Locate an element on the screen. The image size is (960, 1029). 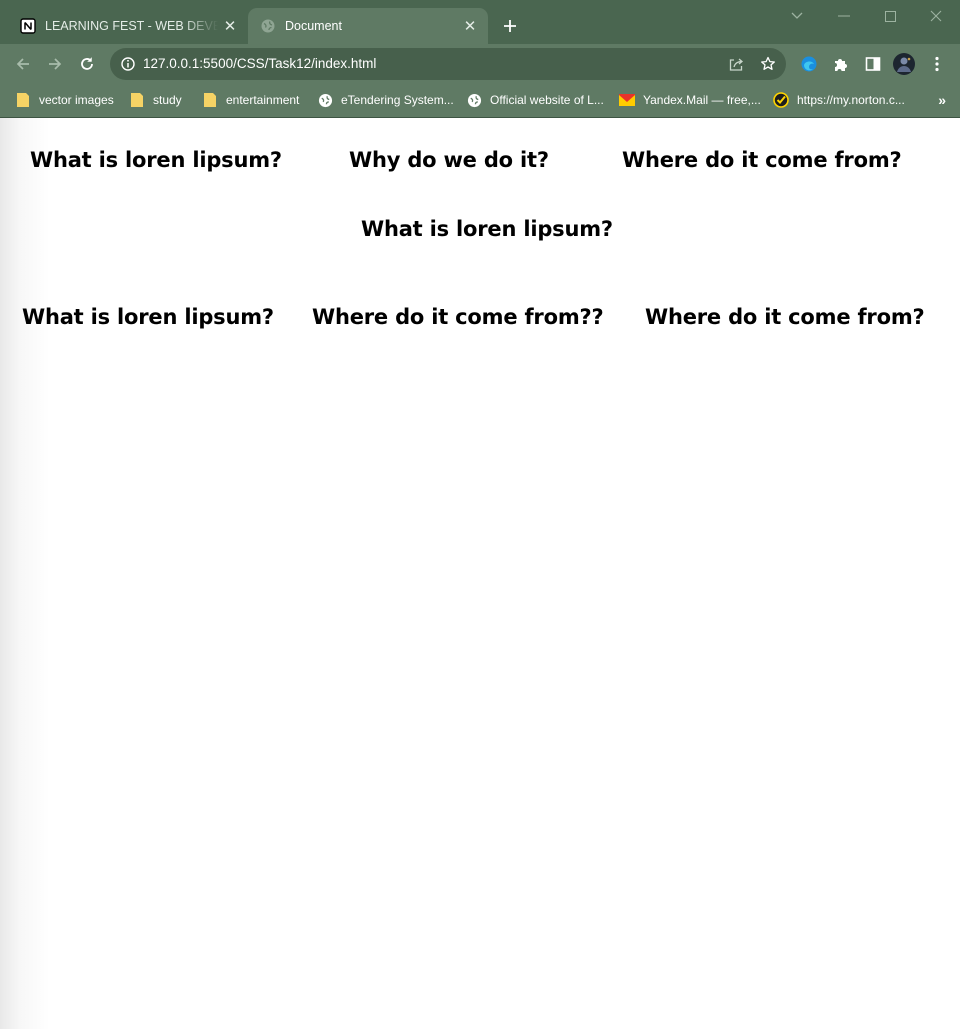
tab-document: Document ✕ is located at coordinates (368, 26).